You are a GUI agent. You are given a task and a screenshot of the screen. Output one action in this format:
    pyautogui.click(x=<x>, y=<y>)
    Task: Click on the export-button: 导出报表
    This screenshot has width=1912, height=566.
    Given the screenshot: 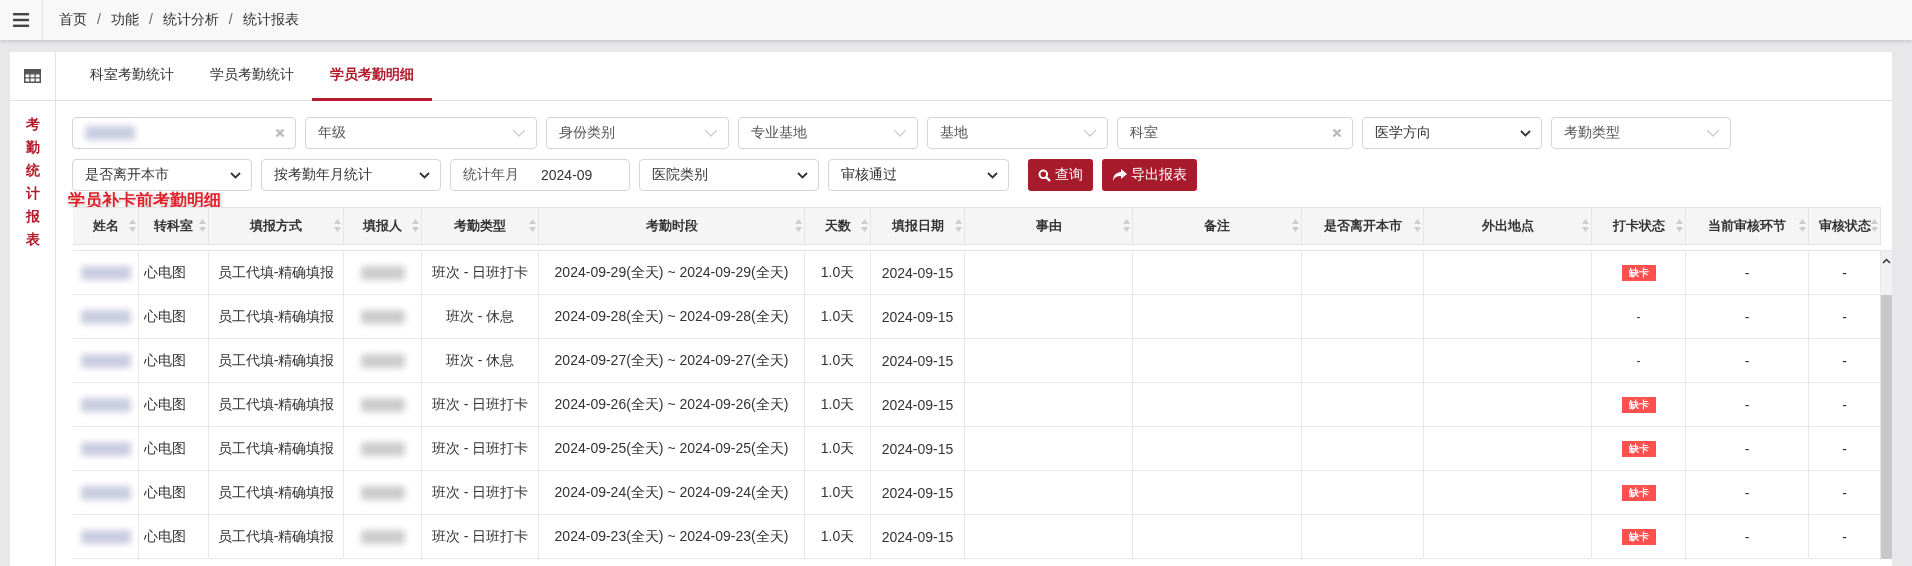 What is the action you would take?
    pyautogui.click(x=1149, y=175)
    